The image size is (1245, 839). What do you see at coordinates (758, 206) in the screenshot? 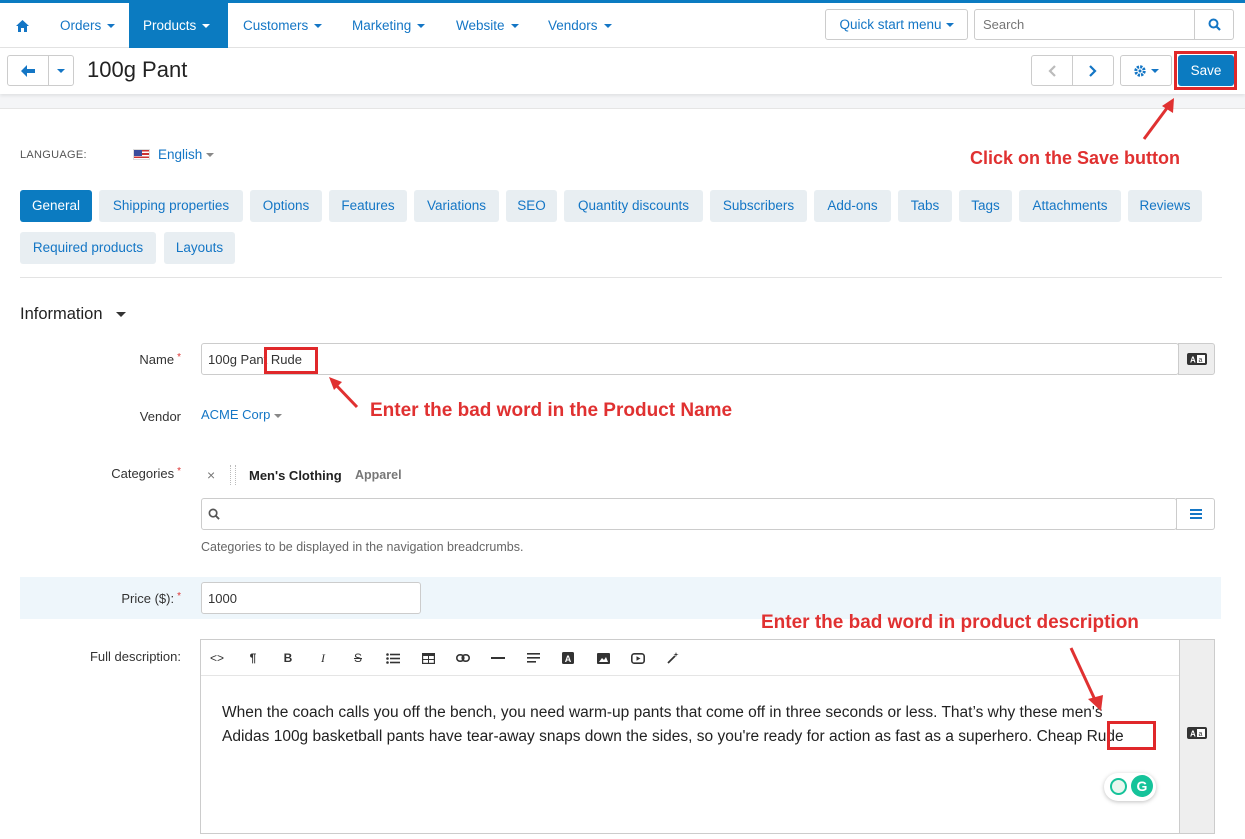
I see `tab-subscribers: Subscribers` at bounding box center [758, 206].